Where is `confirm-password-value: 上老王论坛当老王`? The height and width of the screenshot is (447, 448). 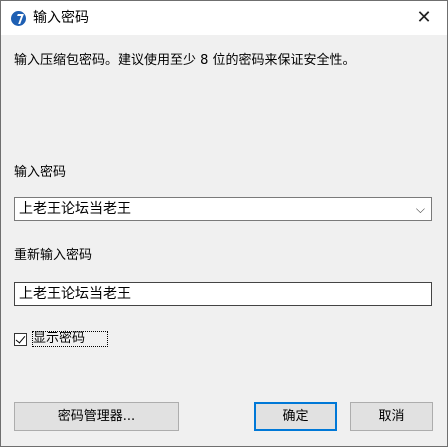 confirm-password-value: 上老王论坛当老王 is located at coordinates (75, 294).